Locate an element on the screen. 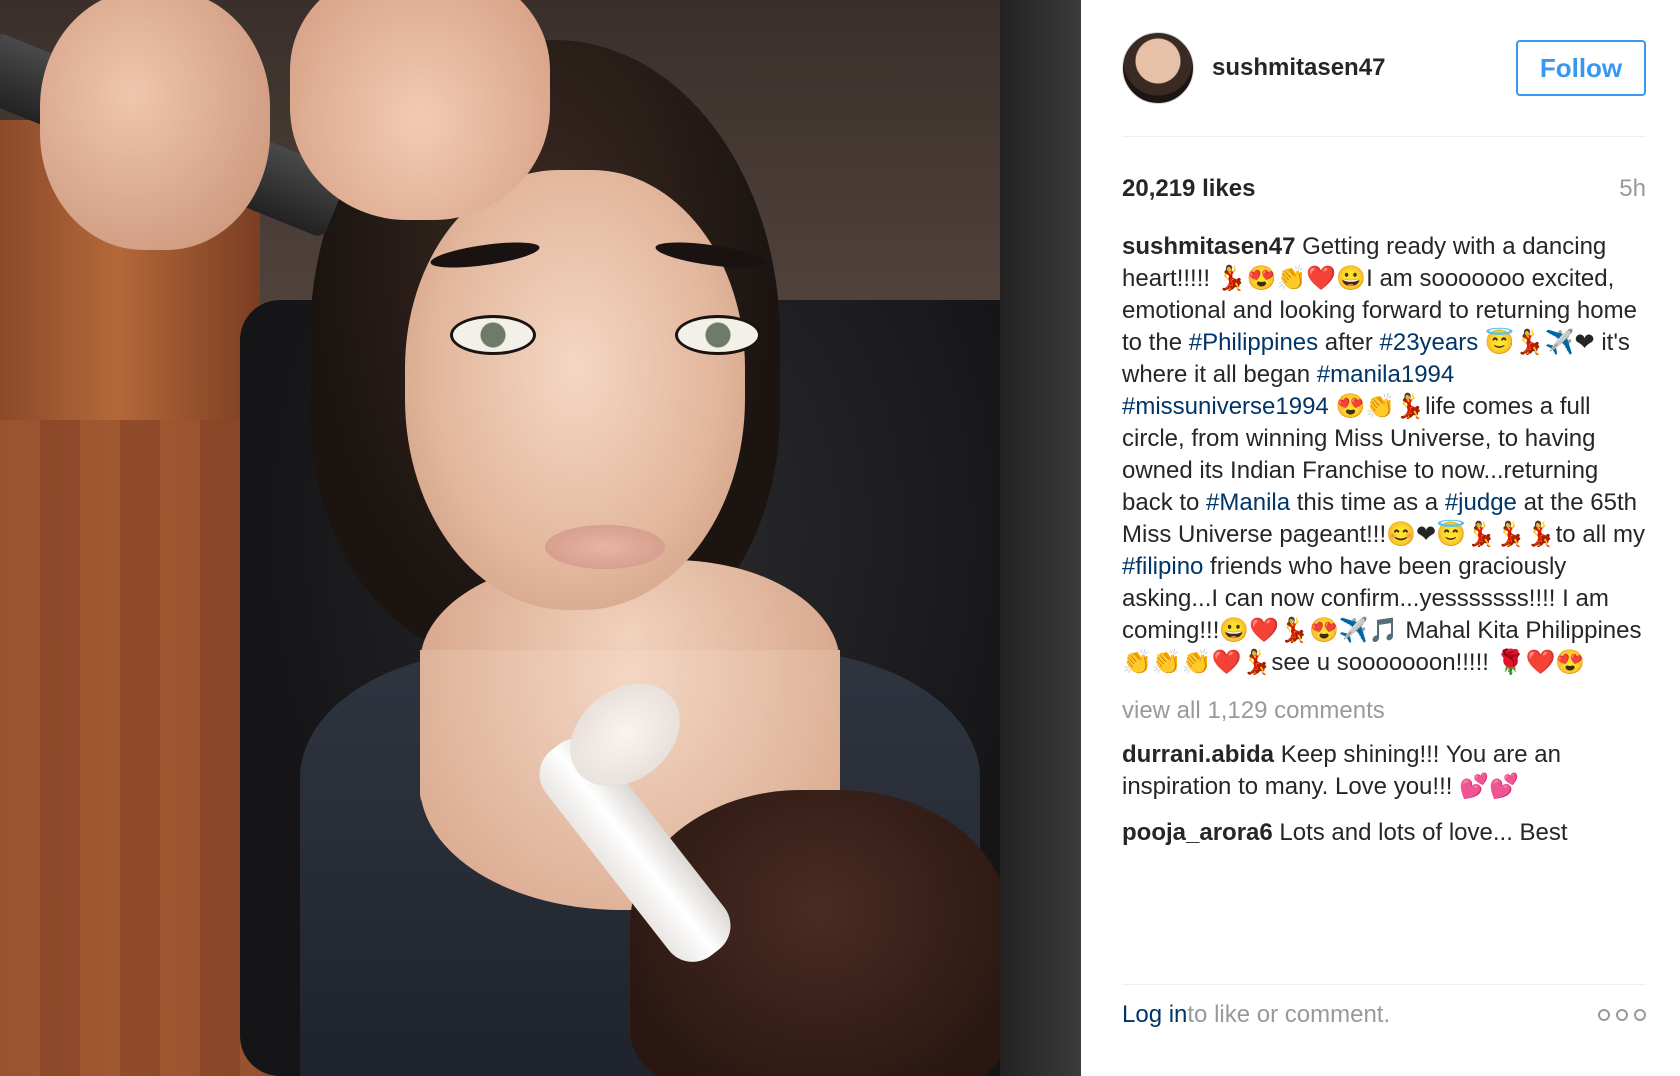 The height and width of the screenshot is (1076, 1680). comment-username: durrani.abida is located at coordinates (1198, 754).